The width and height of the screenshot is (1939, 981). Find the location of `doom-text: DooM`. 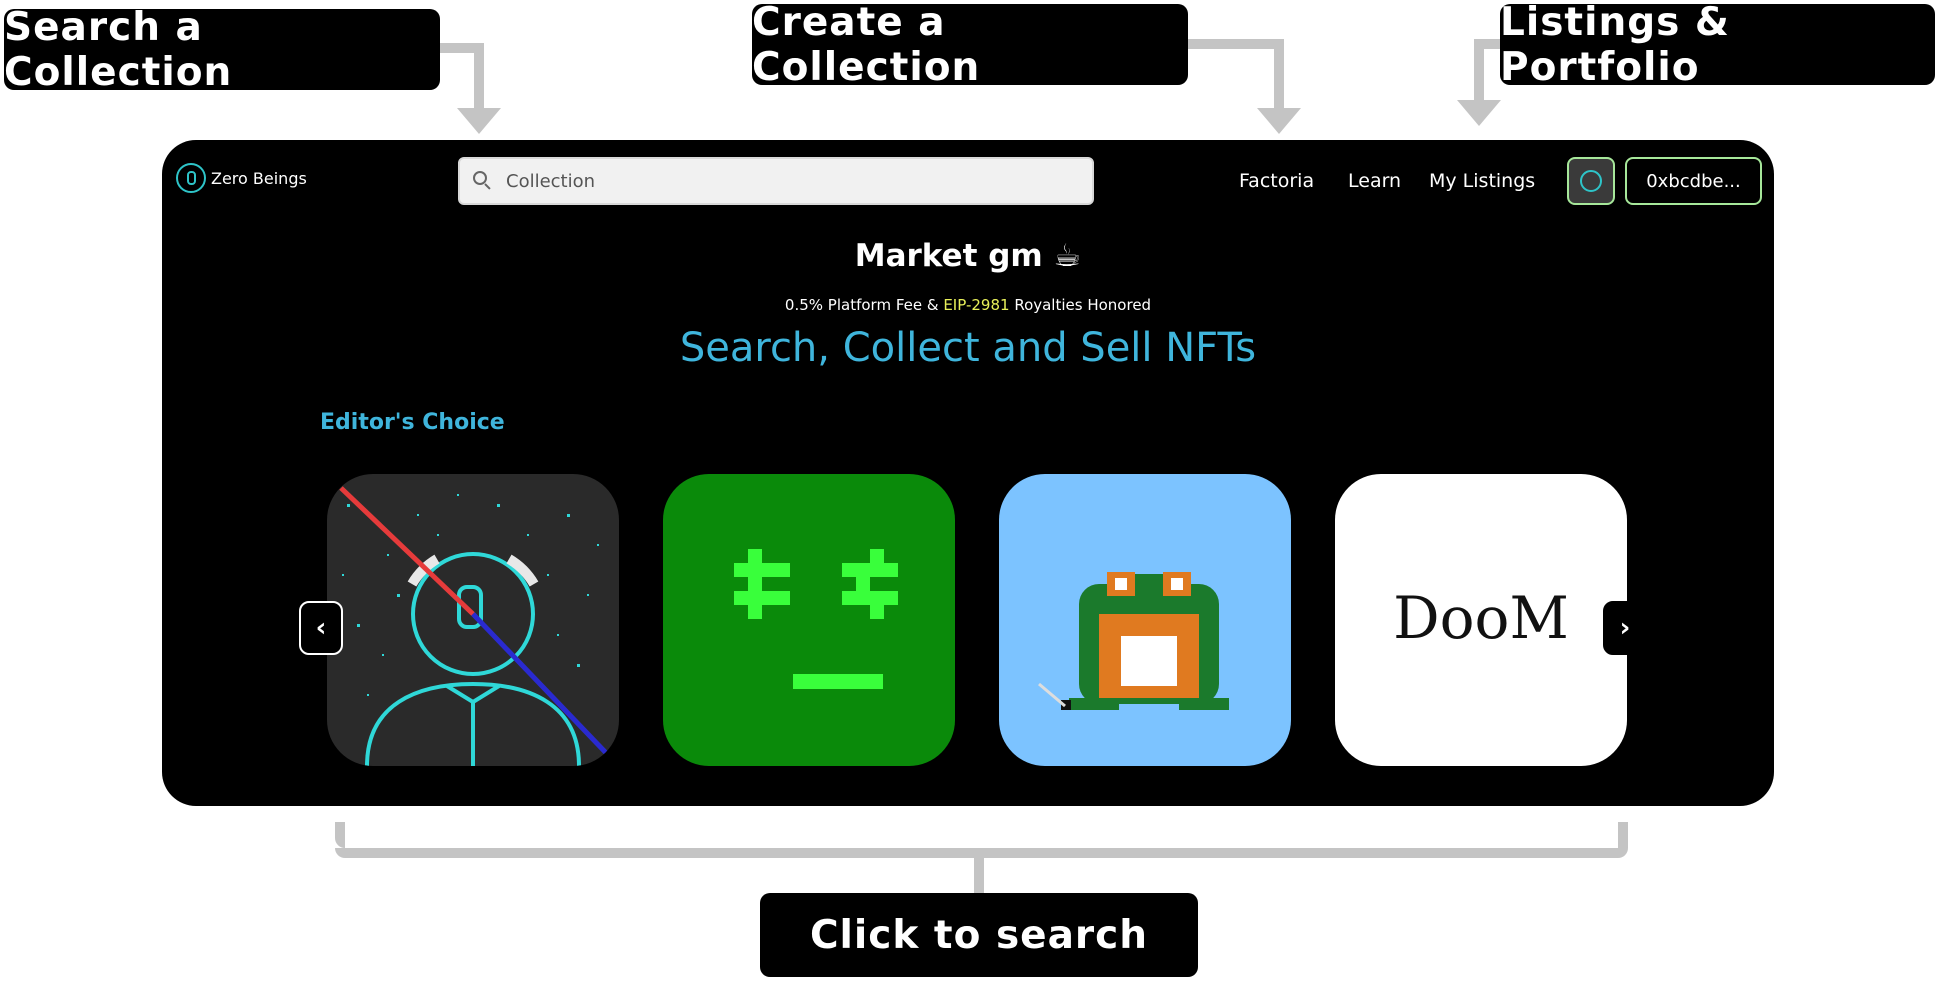

doom-text: DooM is located at coordinates (1481, 618).